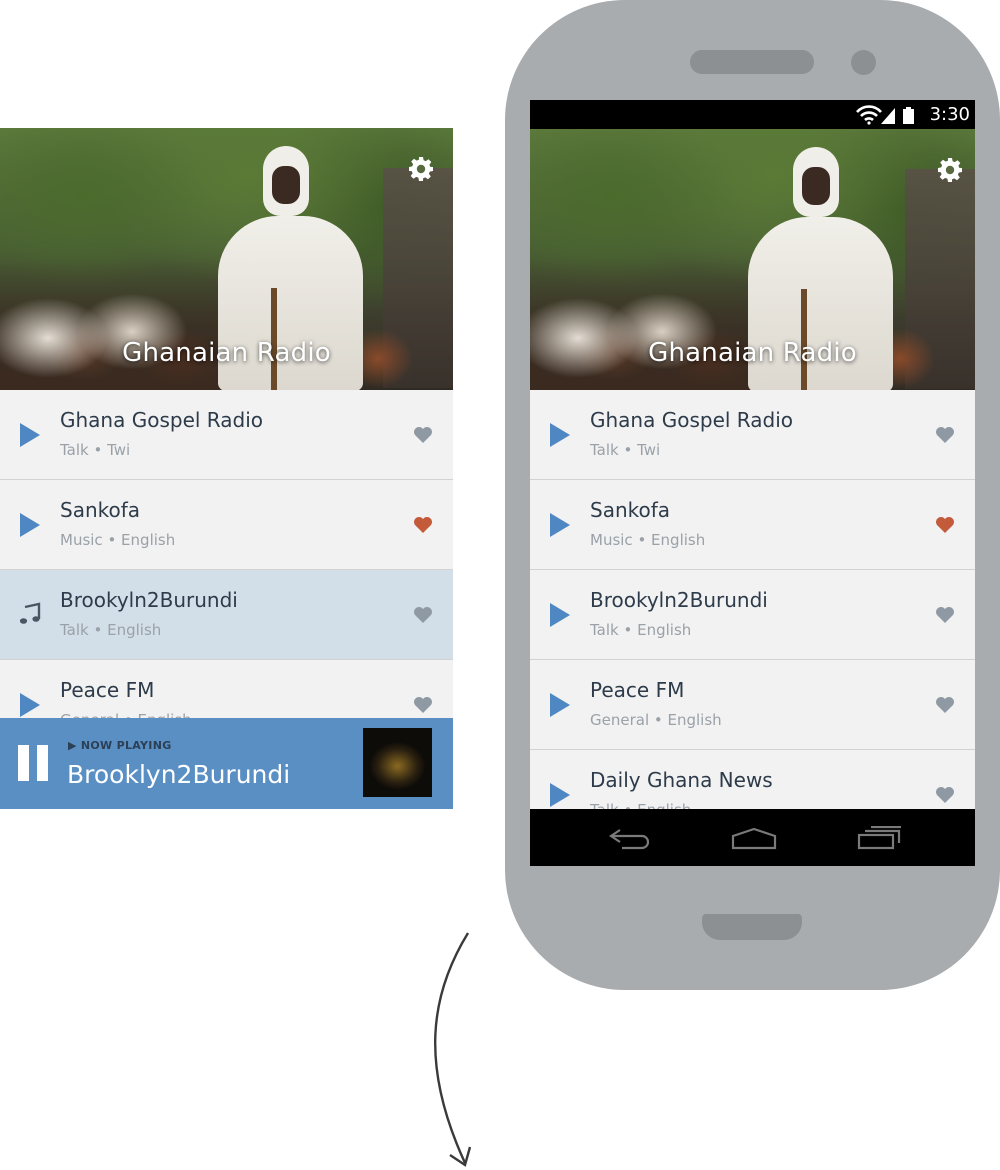  I want to click on pause-icon, so click(23, 763).